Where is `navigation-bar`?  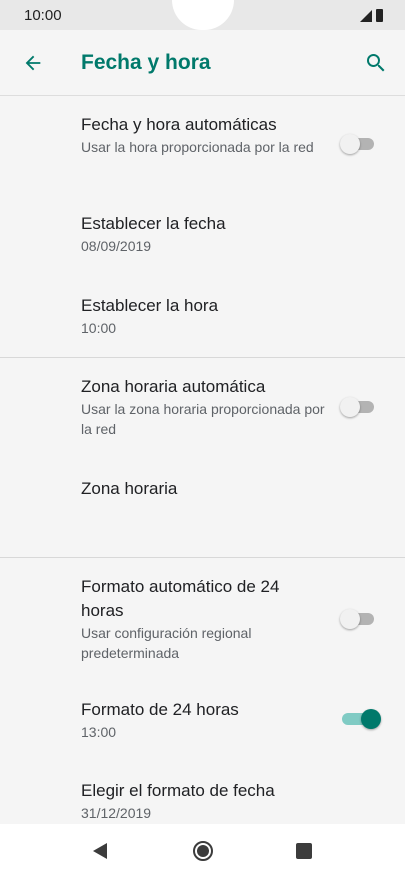
navigation-bar is located at coordinates (202, 851).